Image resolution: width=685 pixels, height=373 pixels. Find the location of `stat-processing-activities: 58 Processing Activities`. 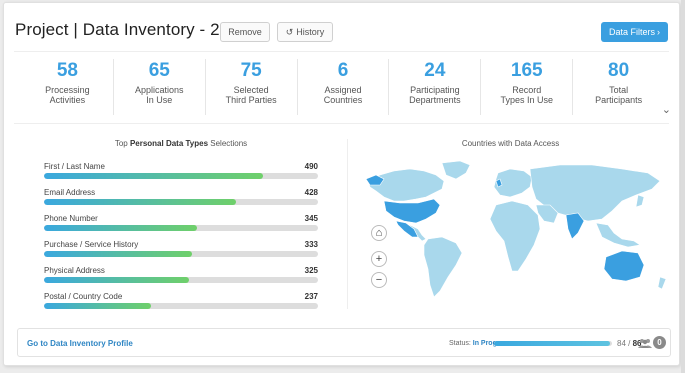

stat-processing-activities: 58 Processing Activities is located at coordinates (68, 87).